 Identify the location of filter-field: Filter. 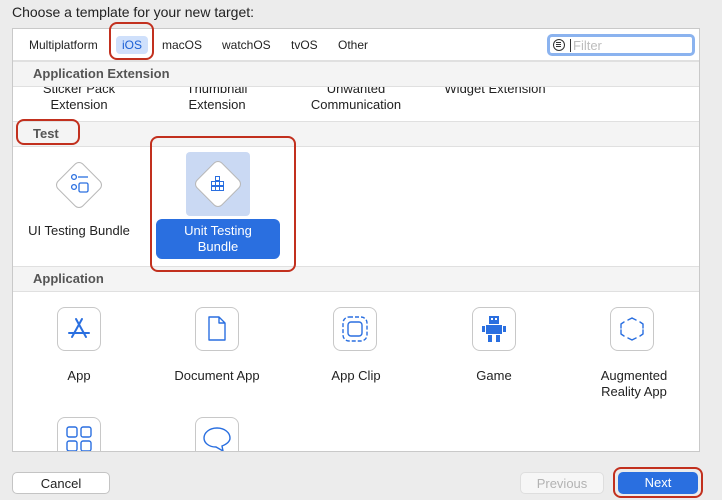
(621, 45).